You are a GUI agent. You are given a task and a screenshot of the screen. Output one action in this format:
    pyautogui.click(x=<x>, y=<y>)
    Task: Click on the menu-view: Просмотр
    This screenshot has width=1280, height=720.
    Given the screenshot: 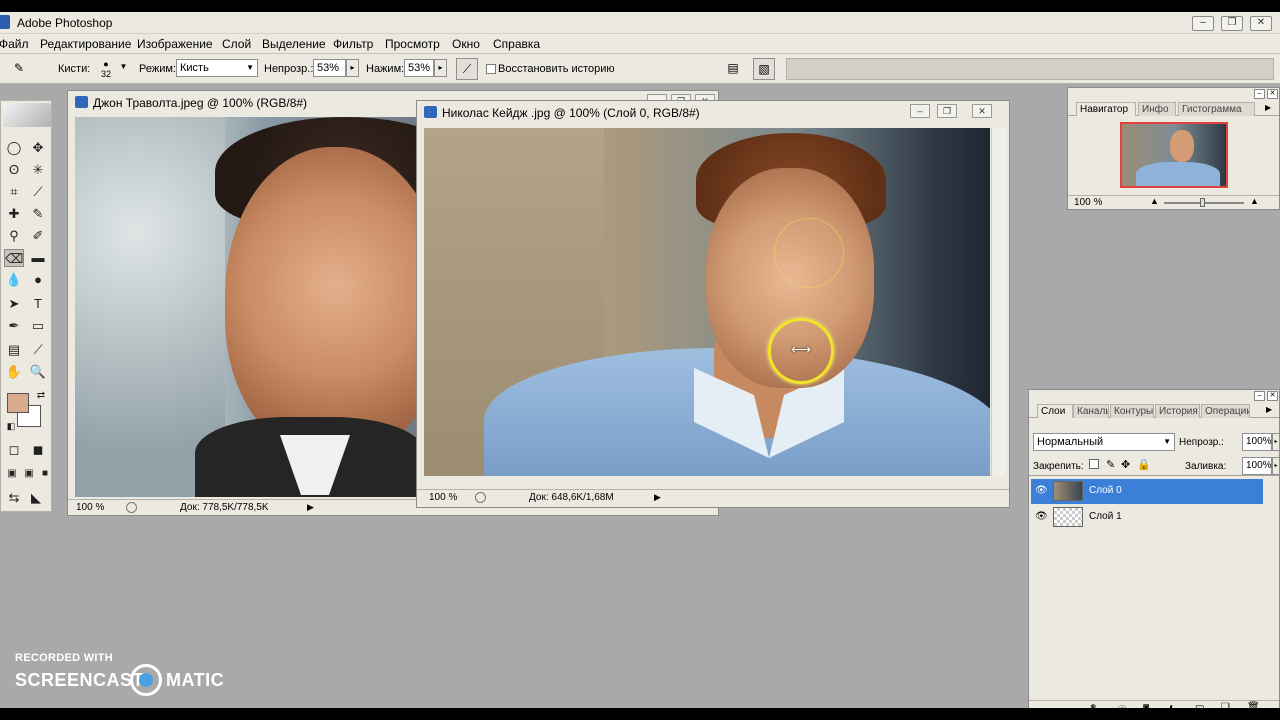 What is the action you would take?
    pyautogui.click(x=412, y=44)
    